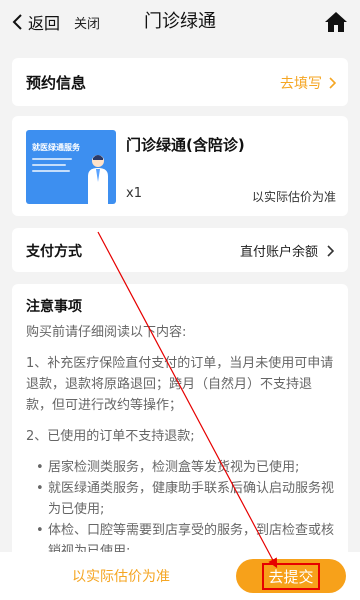 This screenshot has width=360, height=600. I want to click on chevron-left-icon, so click(17, 22).